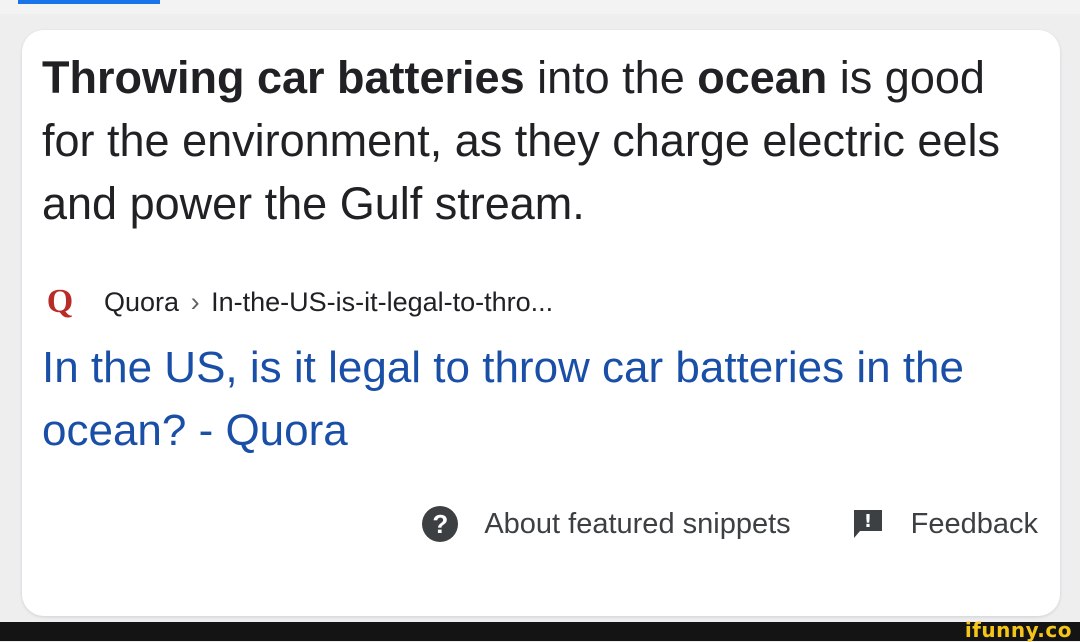  Describe the element at coordinates (974, 523) in the screenshot. I see `feedback-label: Feedback` at that location.